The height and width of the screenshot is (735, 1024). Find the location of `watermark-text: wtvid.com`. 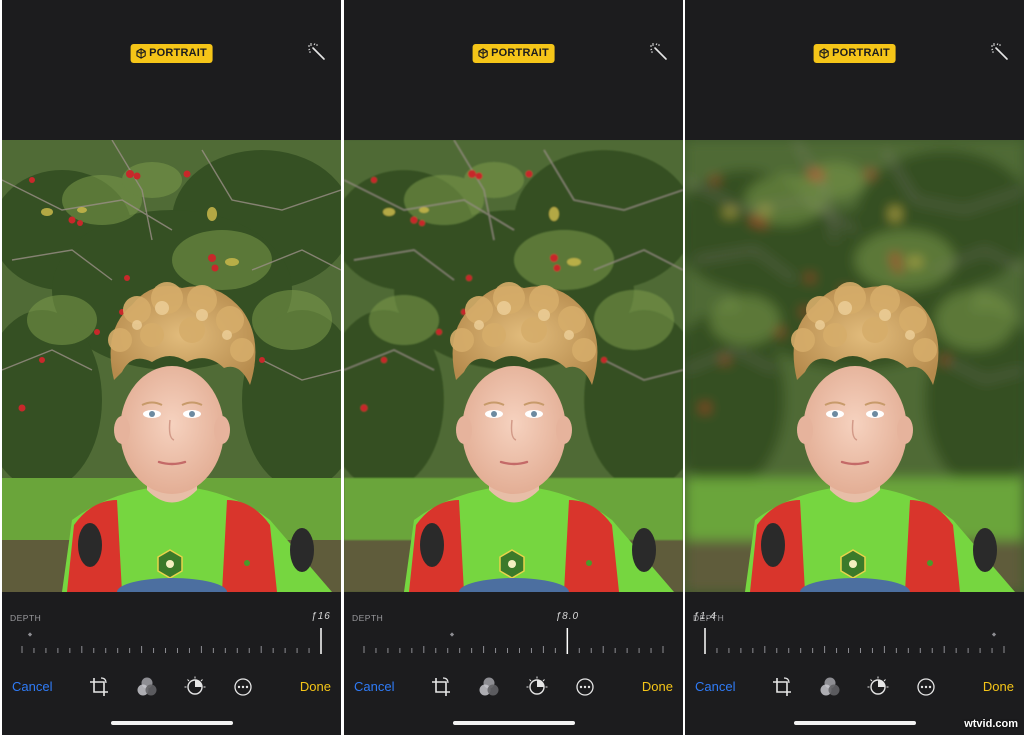

watermark-text: wtvid.com is located at coordinates (991, 724).